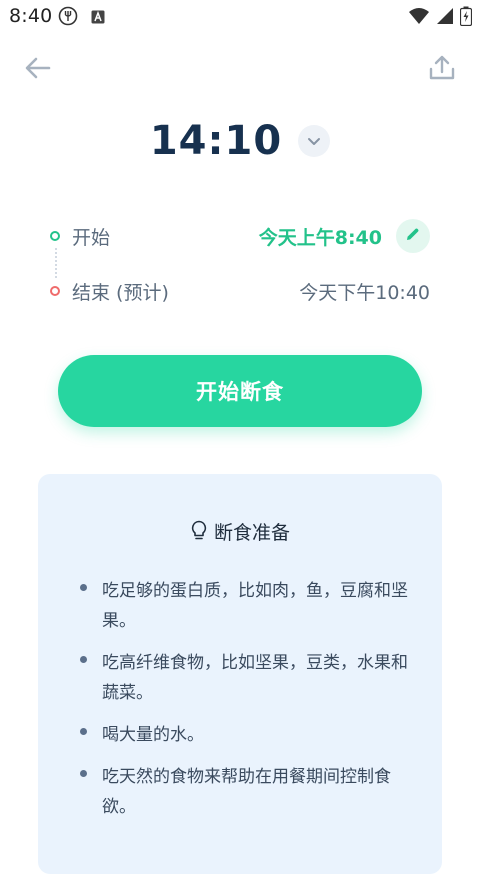 This screenshot has height=874, width=480. Describe the element at coordinates (199, 532) in the screenshot. I see `lightbulb-icon` at that location.